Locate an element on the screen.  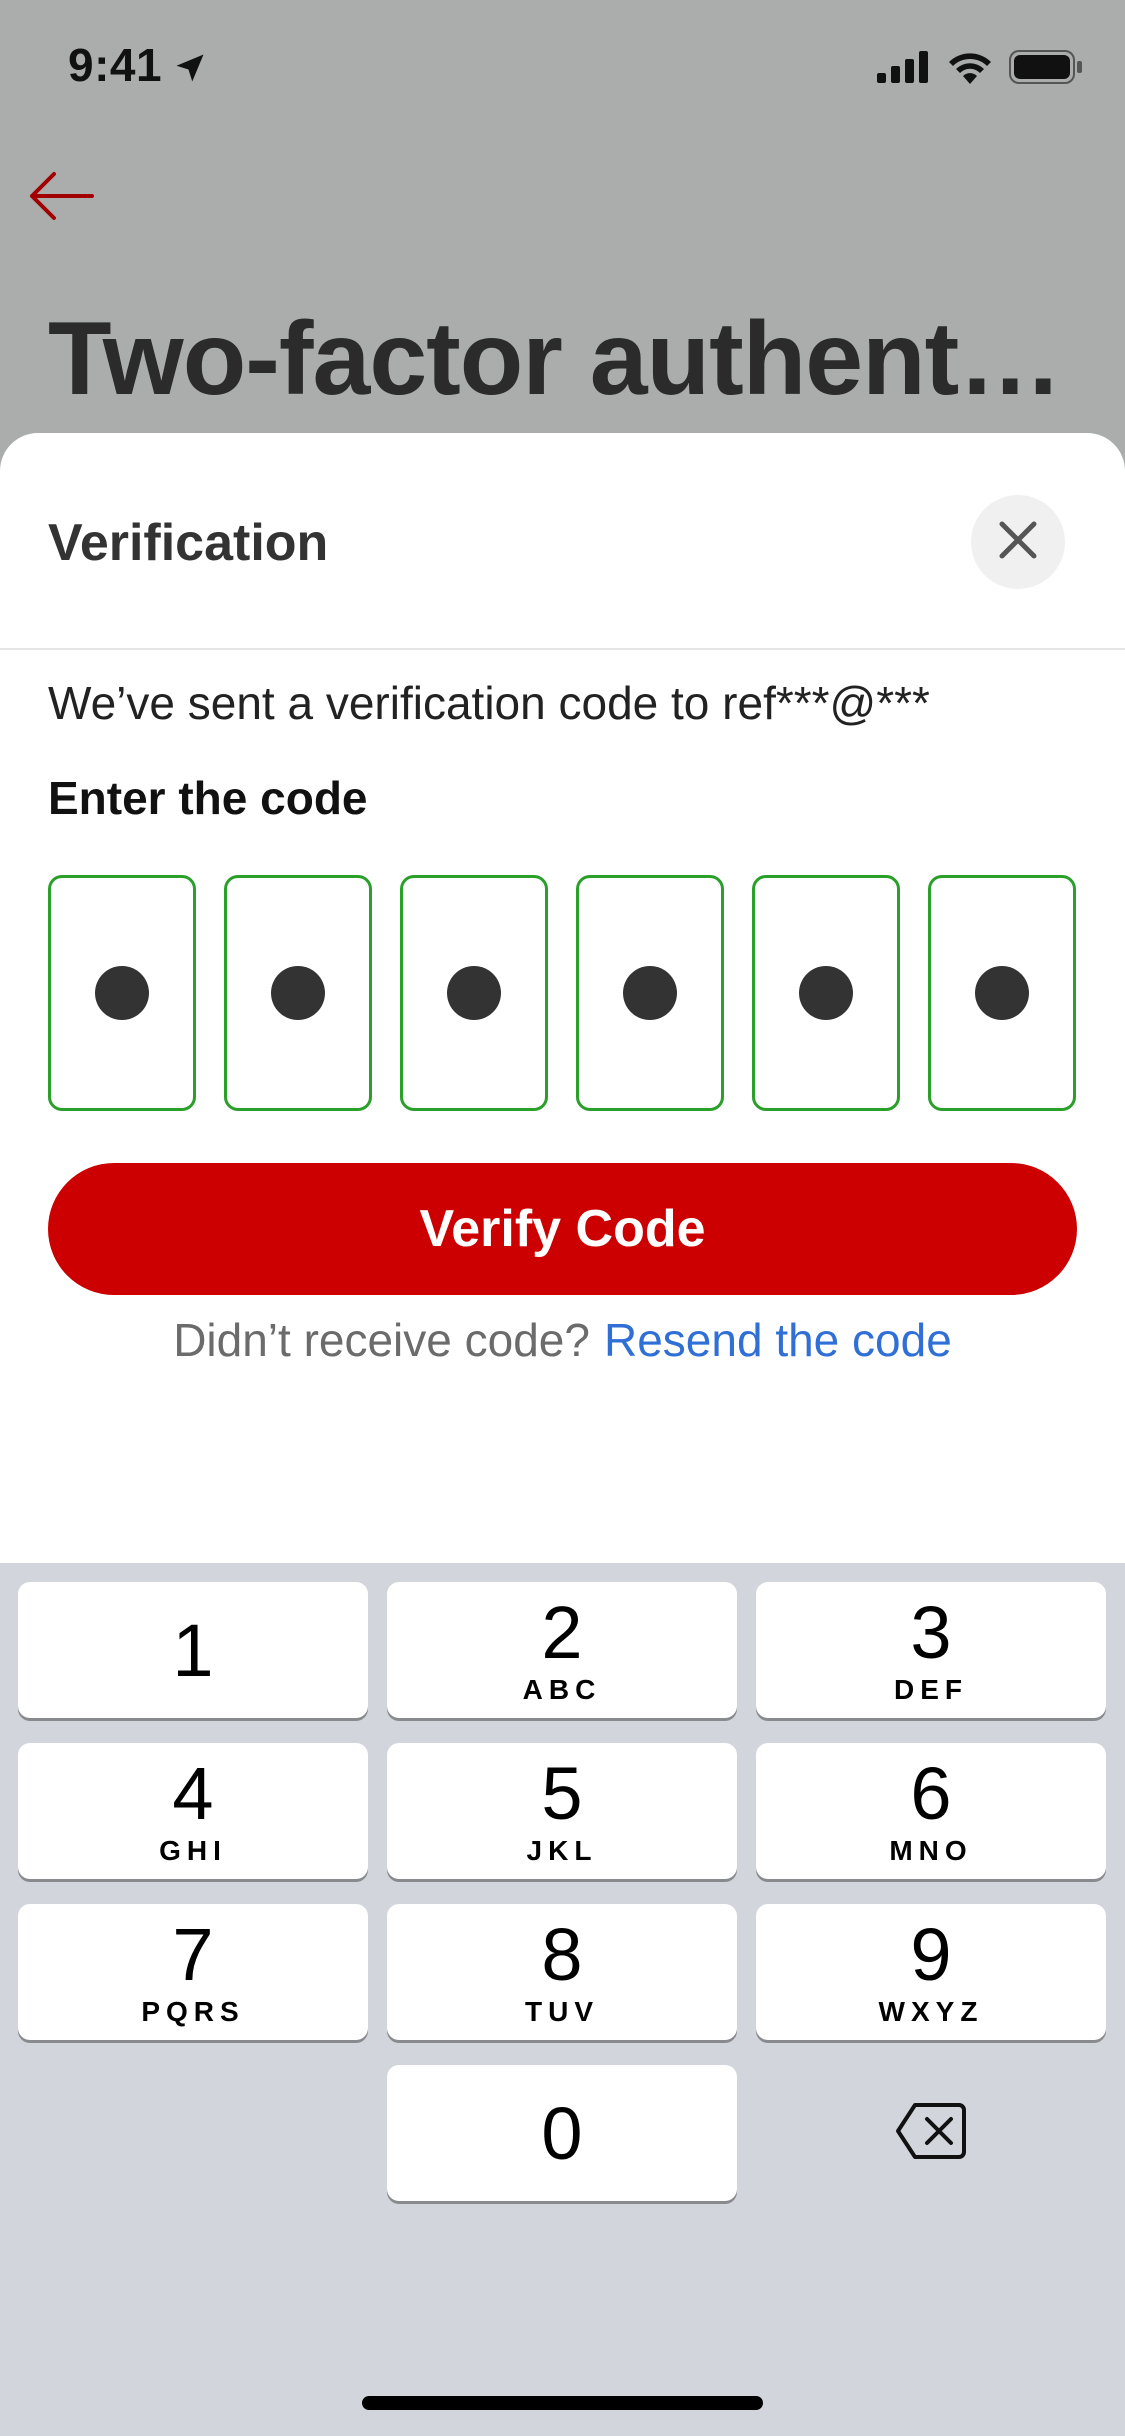
key-digit: 5 is located at coordinates (562, 1793).